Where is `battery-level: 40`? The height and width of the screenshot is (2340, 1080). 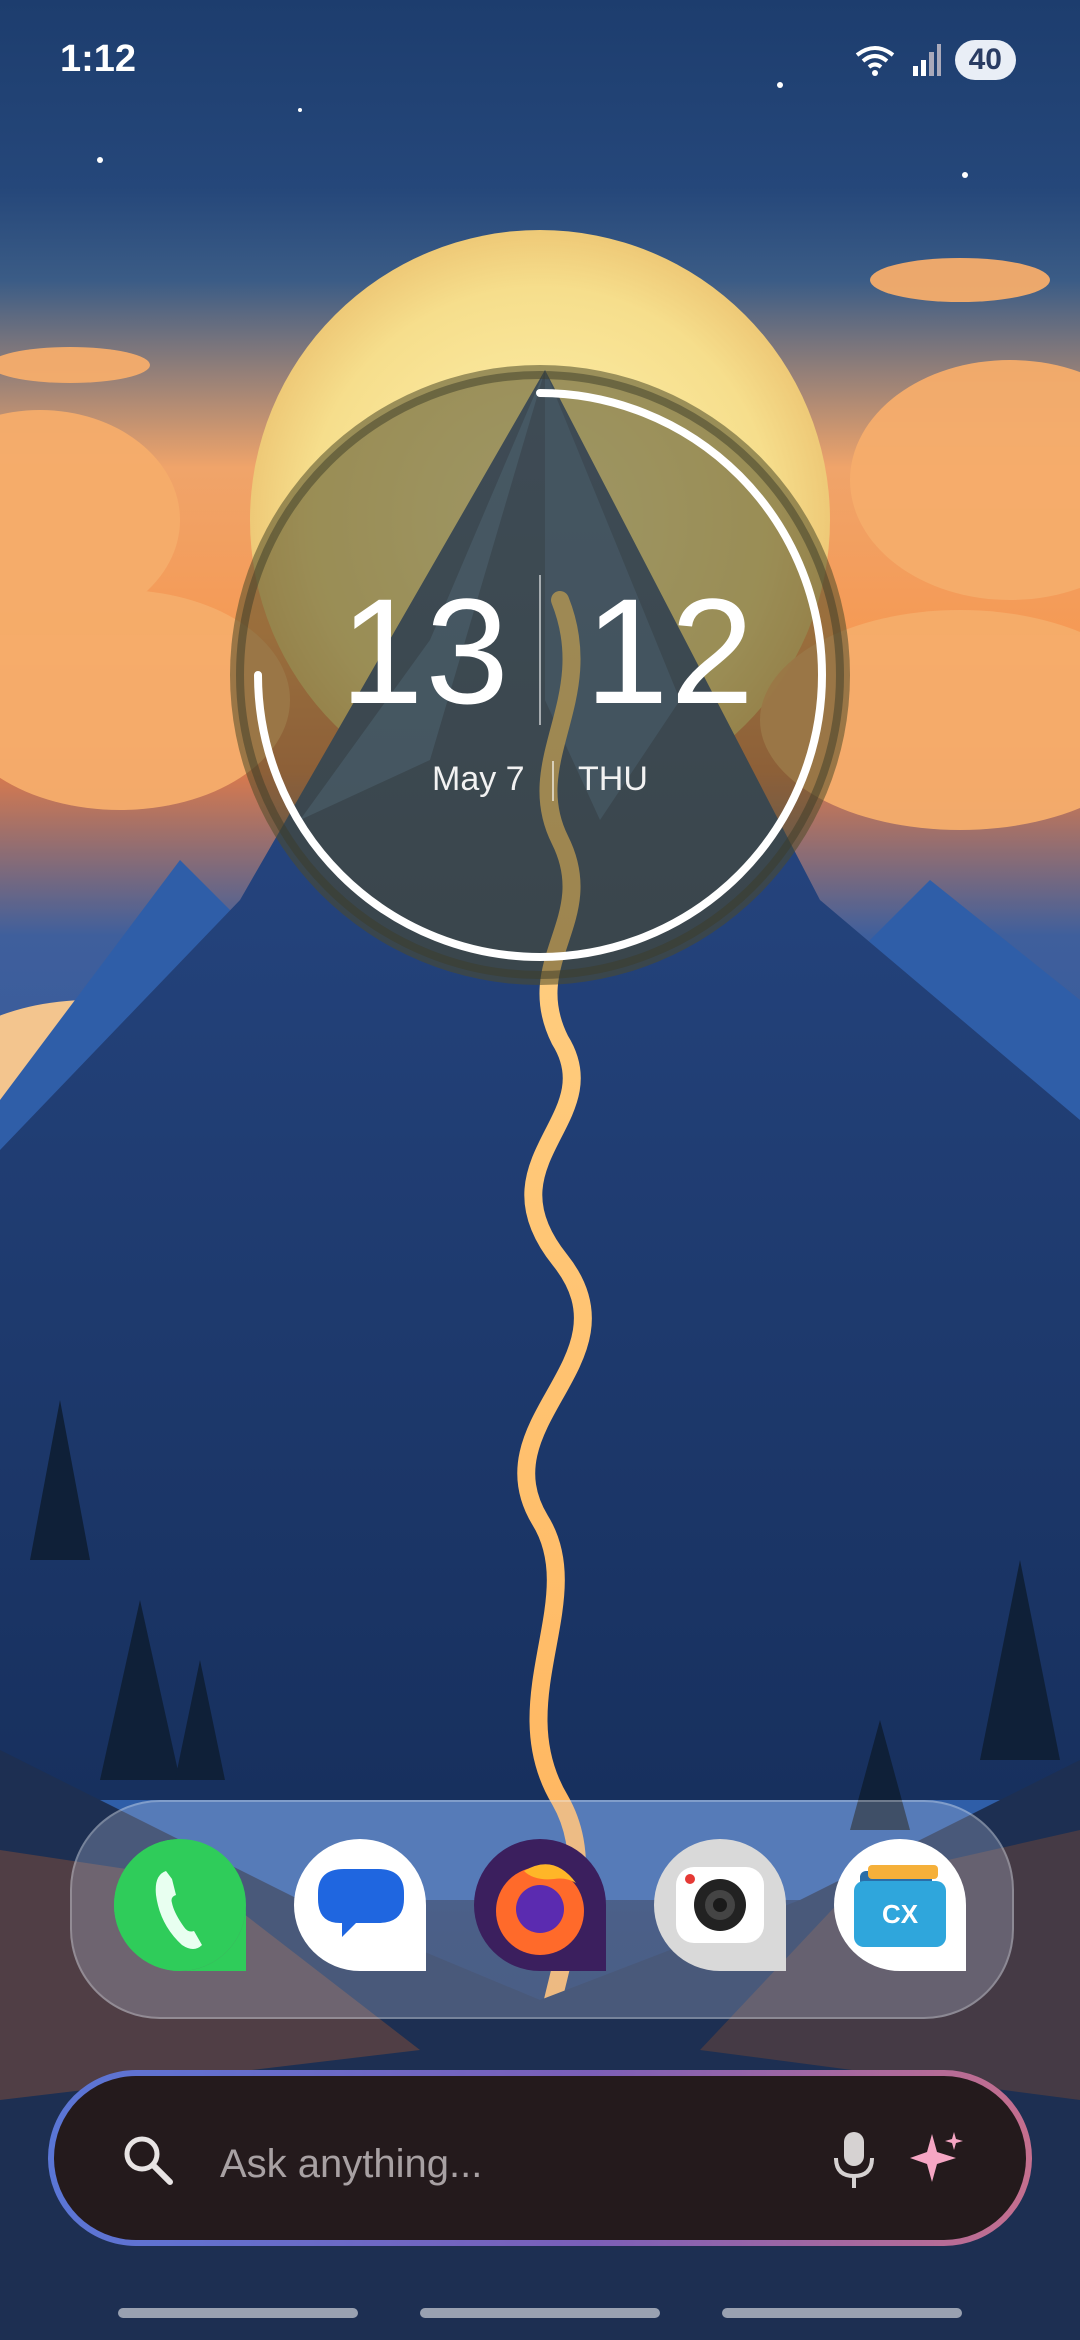
battery-level: 40 is located at coordinates (985, 60).